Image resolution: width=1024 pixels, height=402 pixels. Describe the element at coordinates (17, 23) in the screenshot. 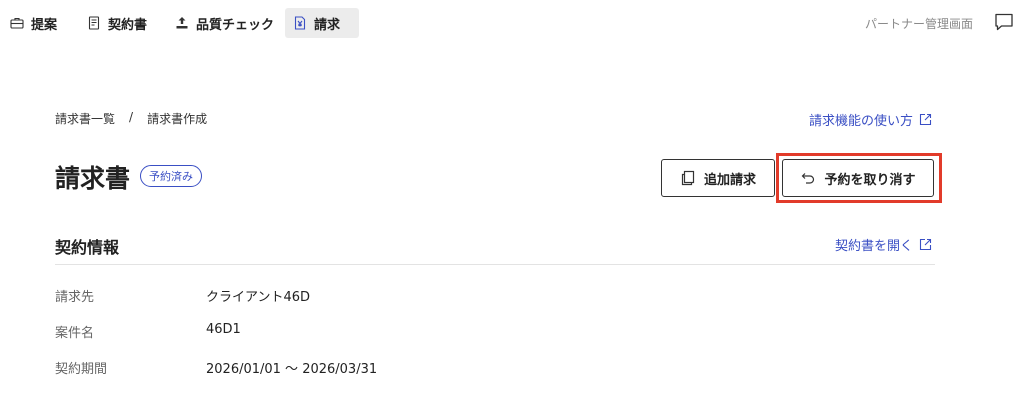

I see `briefcase-icon` at that location.